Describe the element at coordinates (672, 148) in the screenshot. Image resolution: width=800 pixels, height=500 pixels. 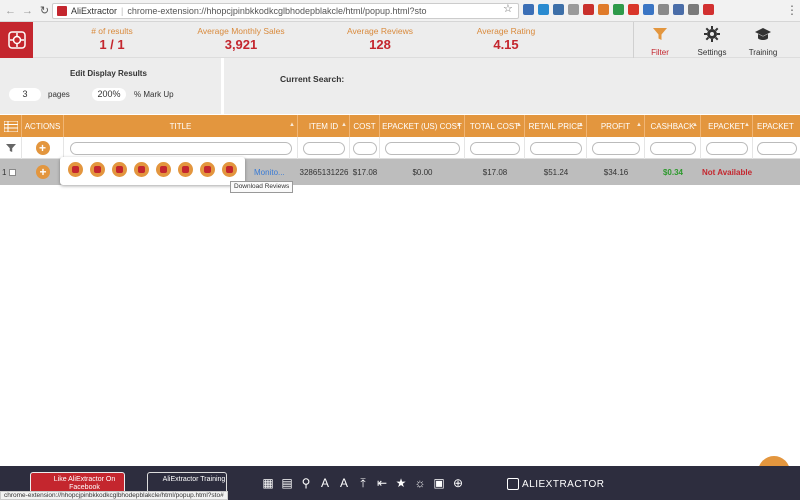
I see `filter-cashback-input` at that location.